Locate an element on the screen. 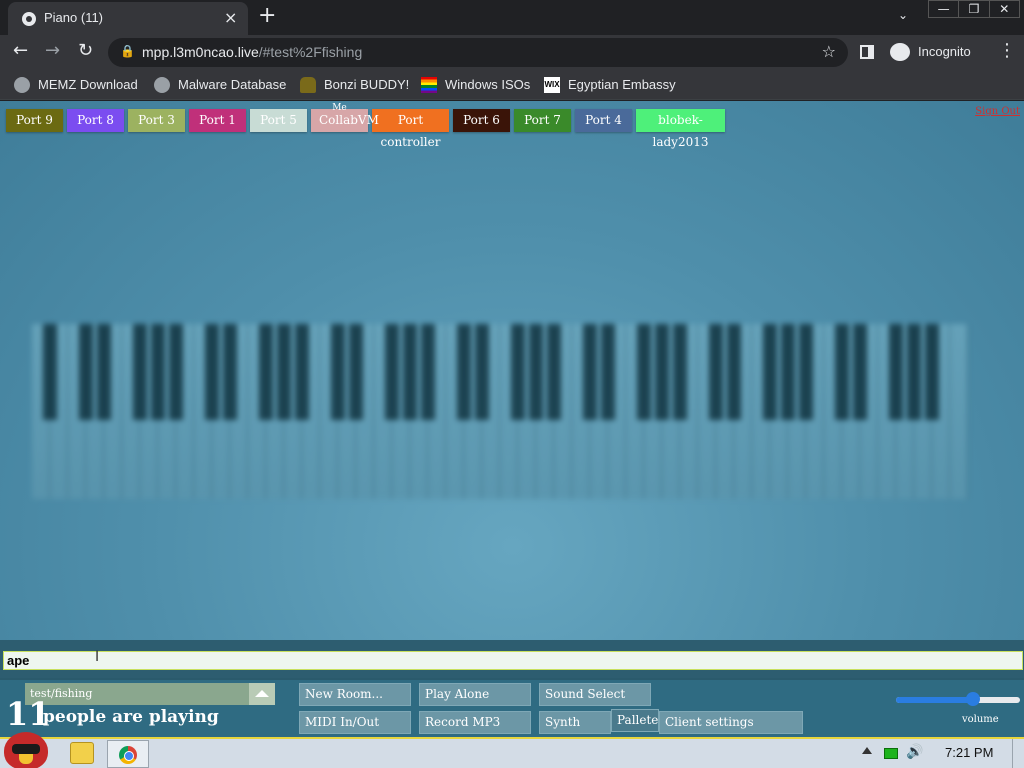  bookmark-star-icon: ☆ is located at coordinates (829, 51).